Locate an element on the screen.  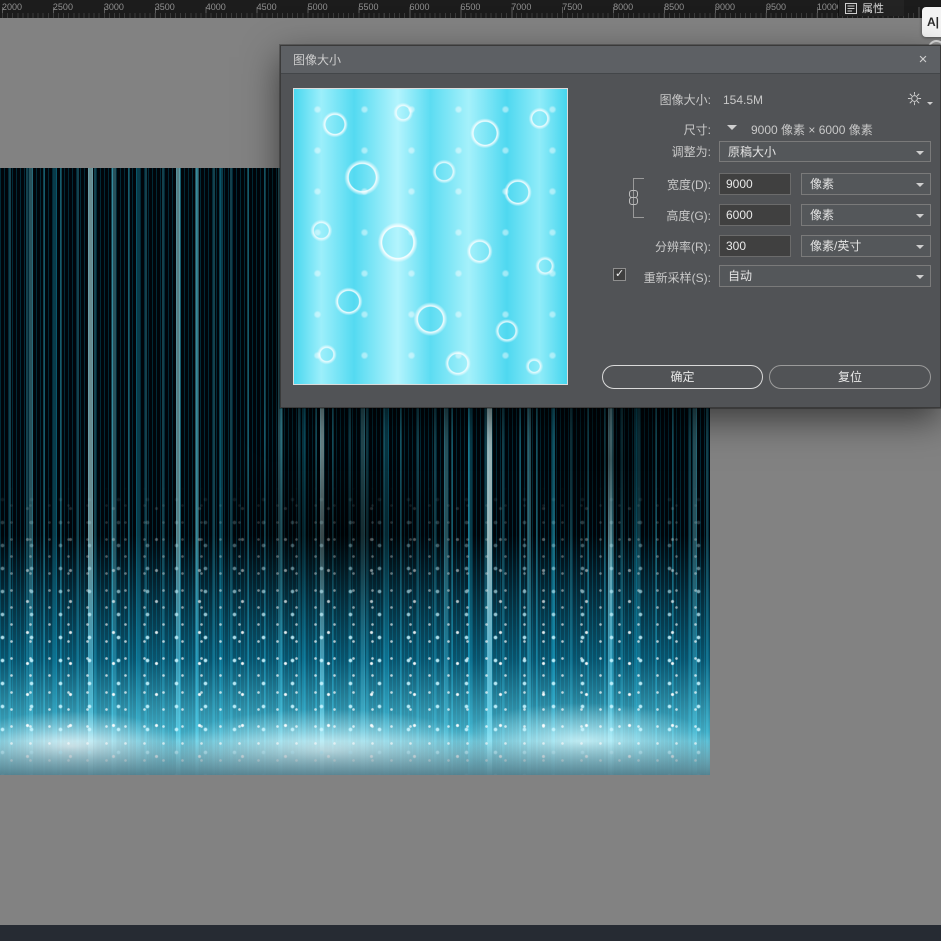
width-input is located at coordinates (755, 184).